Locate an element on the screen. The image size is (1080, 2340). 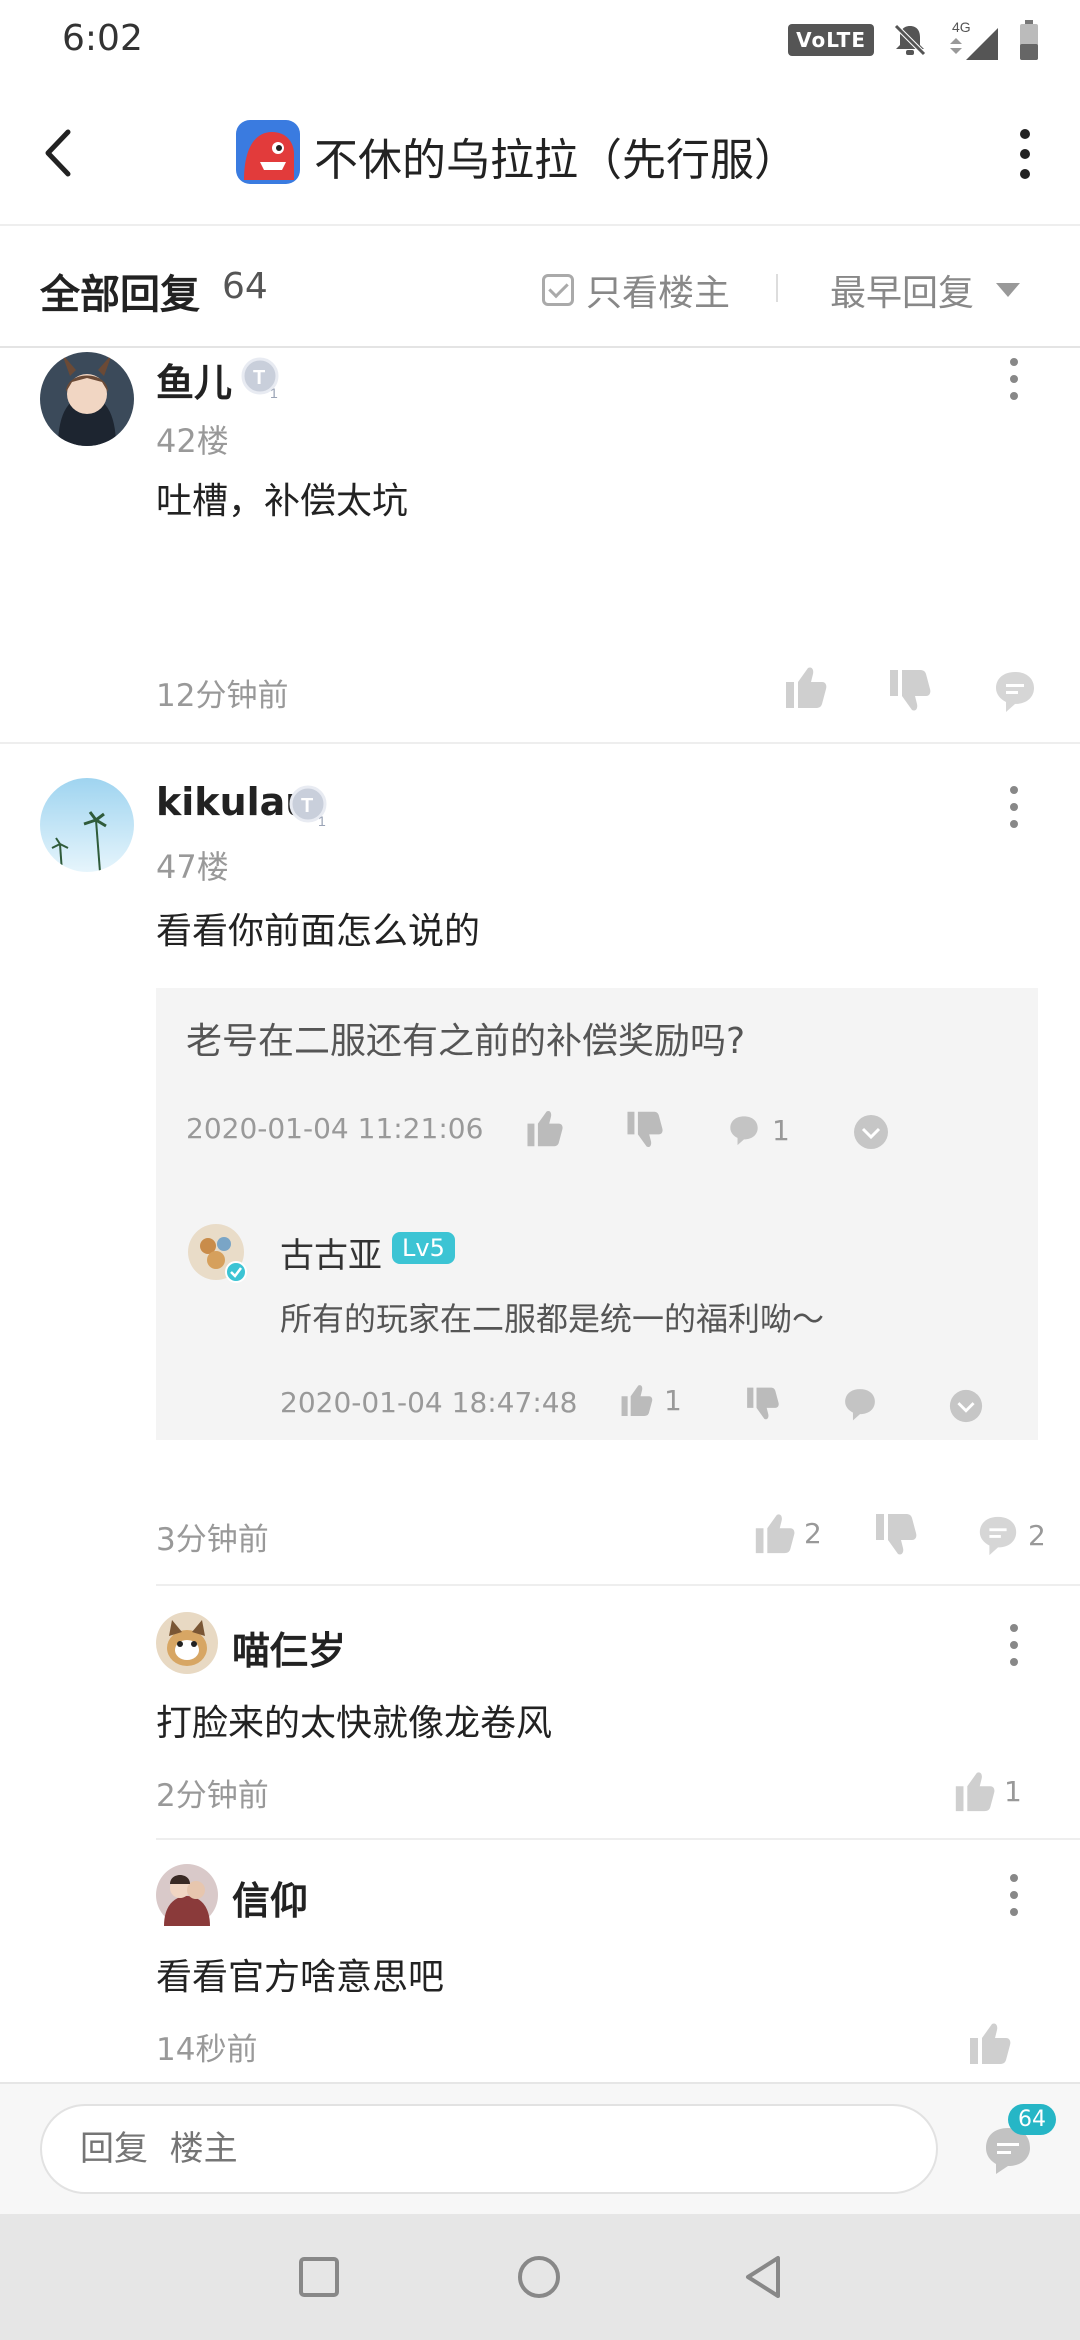
username: 鱼儿 is located at coordinates (194, 379).